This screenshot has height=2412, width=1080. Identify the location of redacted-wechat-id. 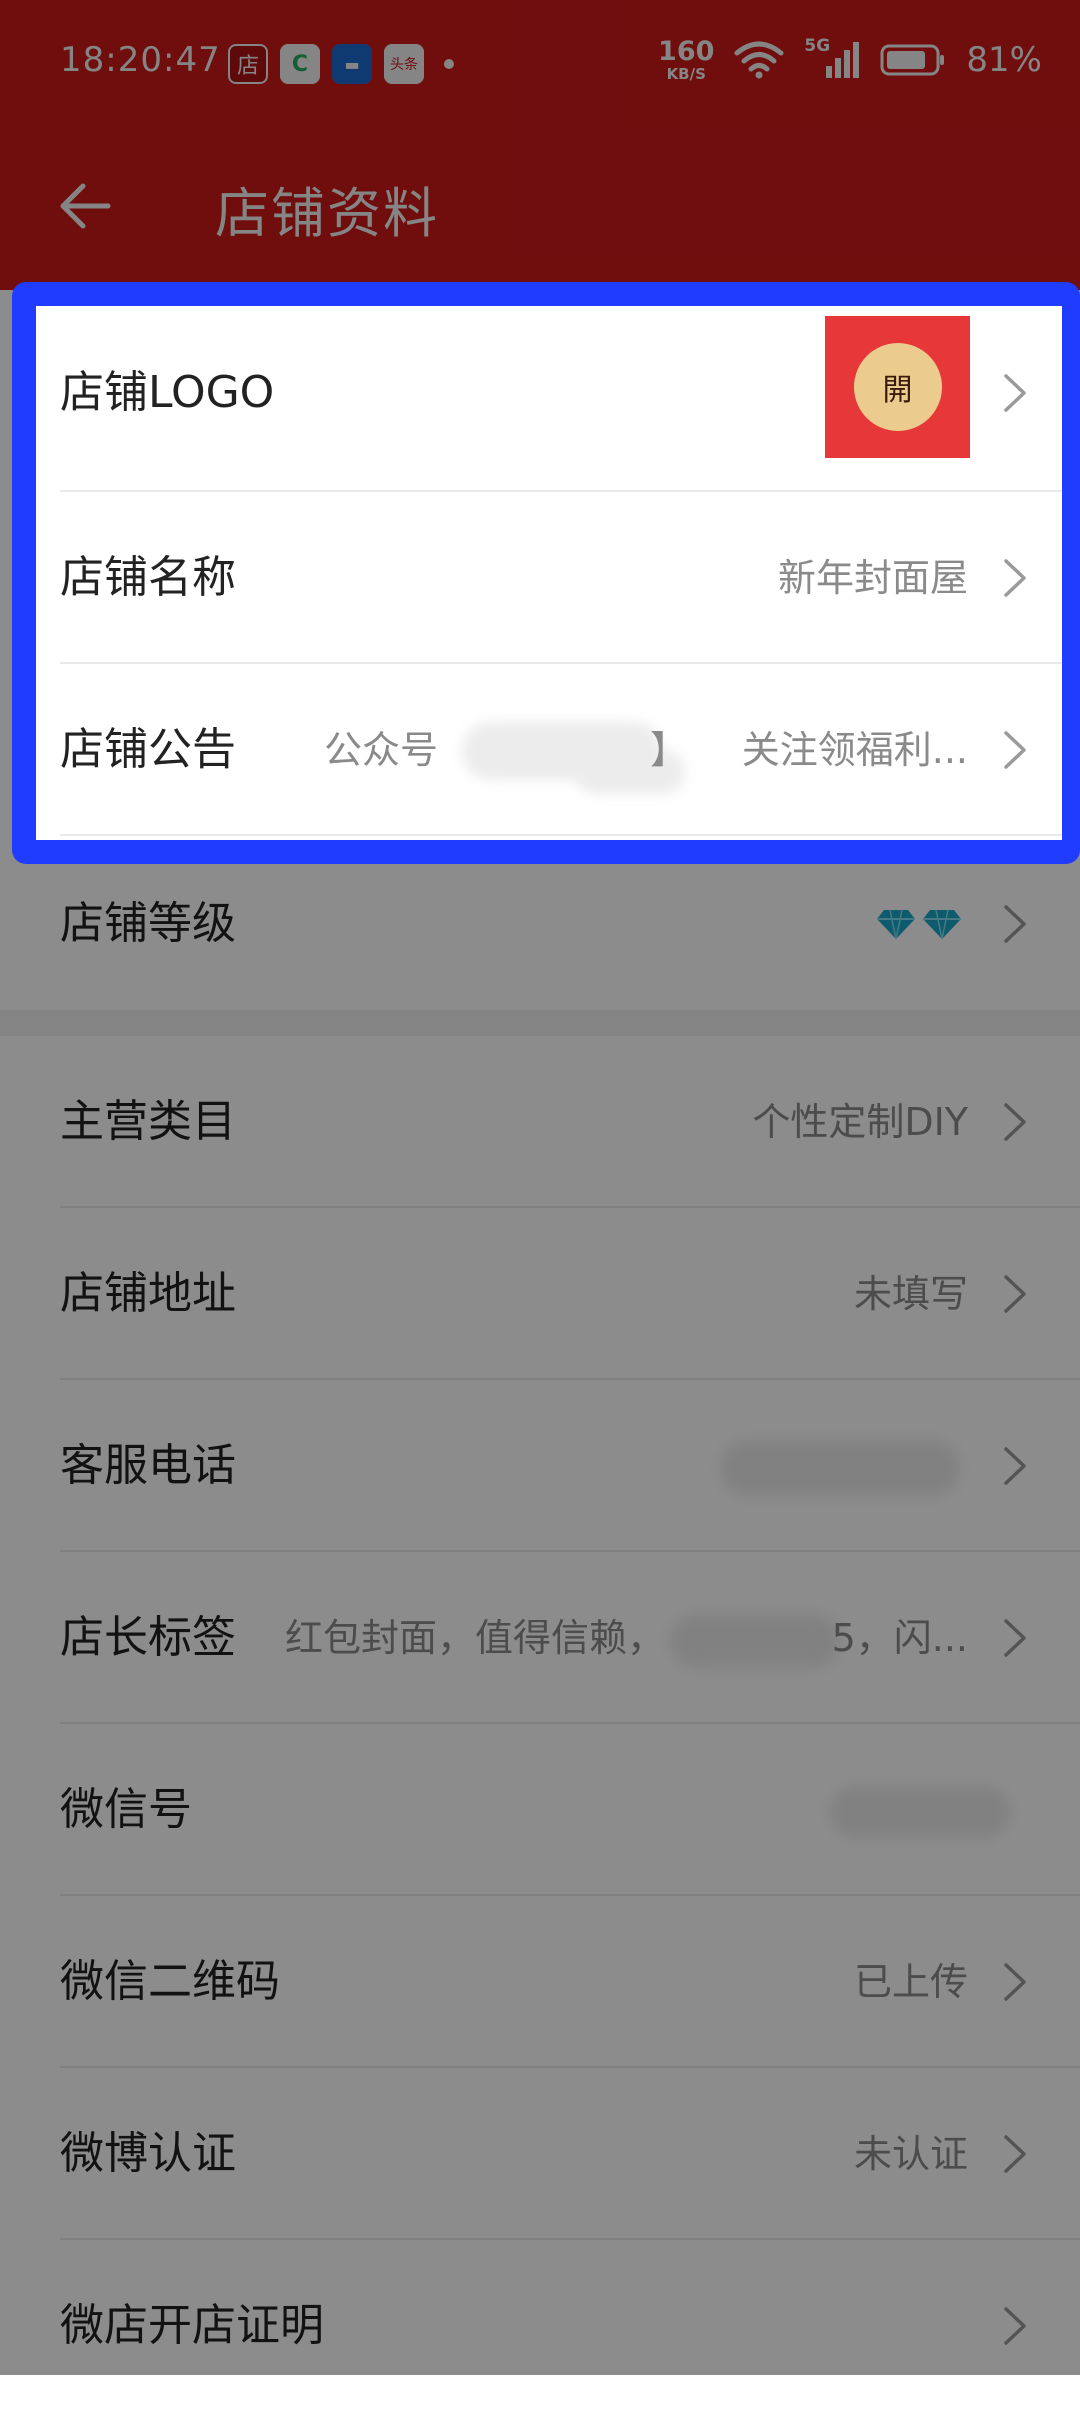
(920, 1812).